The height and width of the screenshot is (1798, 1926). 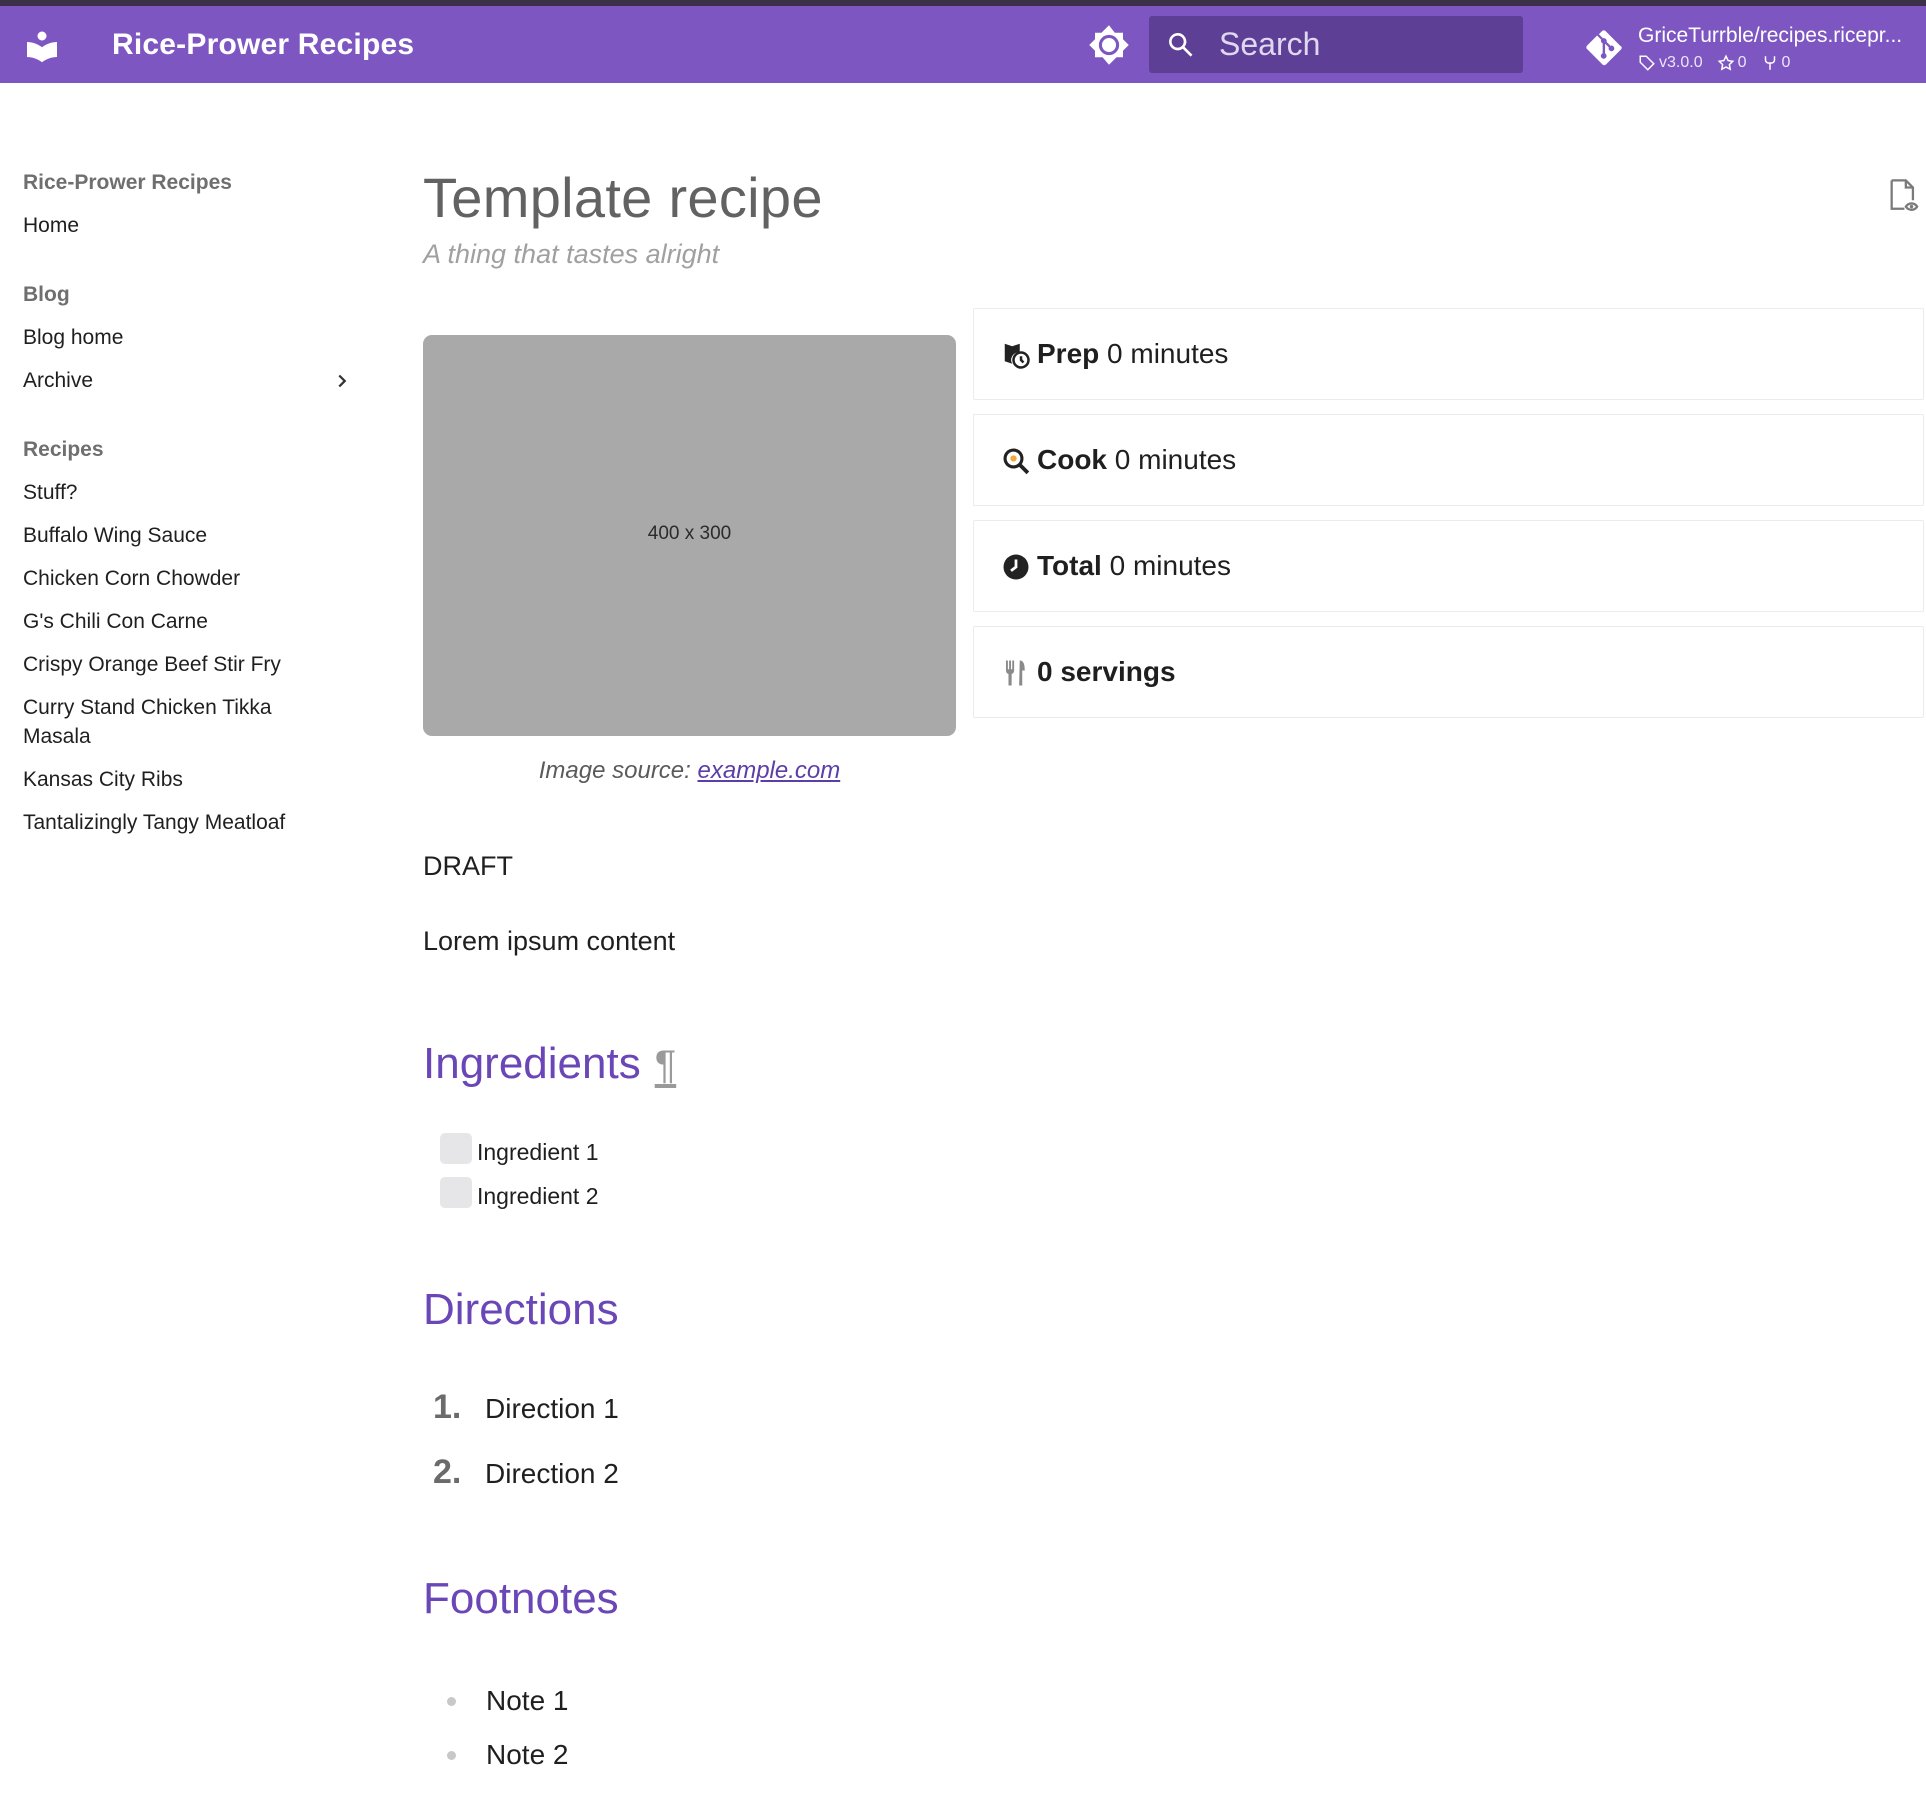 What do you see at coordinates (1714, 63) in the screenshot?
I see `repo-facts: v3.0.0 0 0` at bounding box center [1714, 63].